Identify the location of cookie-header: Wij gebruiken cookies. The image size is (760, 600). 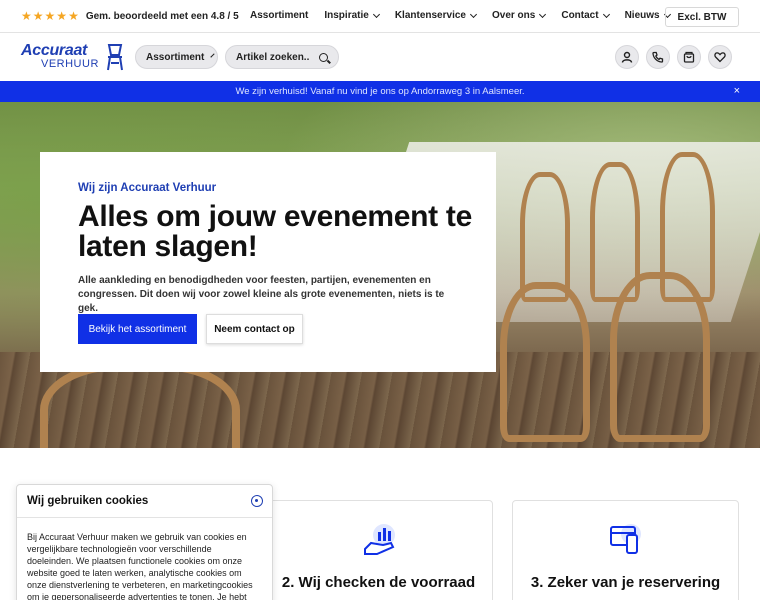
(144, 501).